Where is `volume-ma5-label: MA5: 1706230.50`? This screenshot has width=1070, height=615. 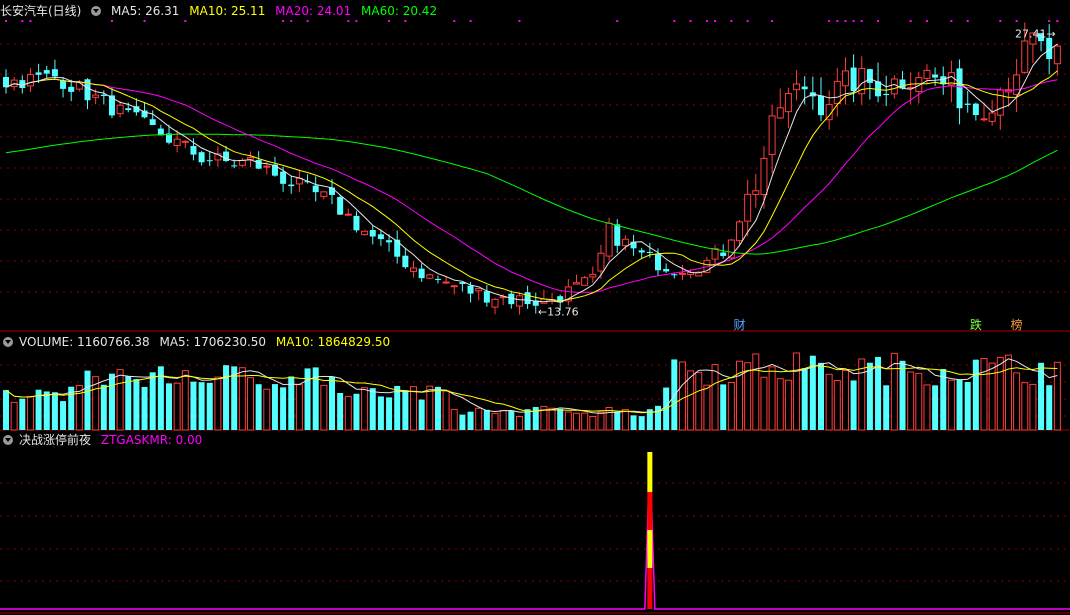
volume-ma5-label: MA5: 1706230.50 is located at coordinates (213, 342).